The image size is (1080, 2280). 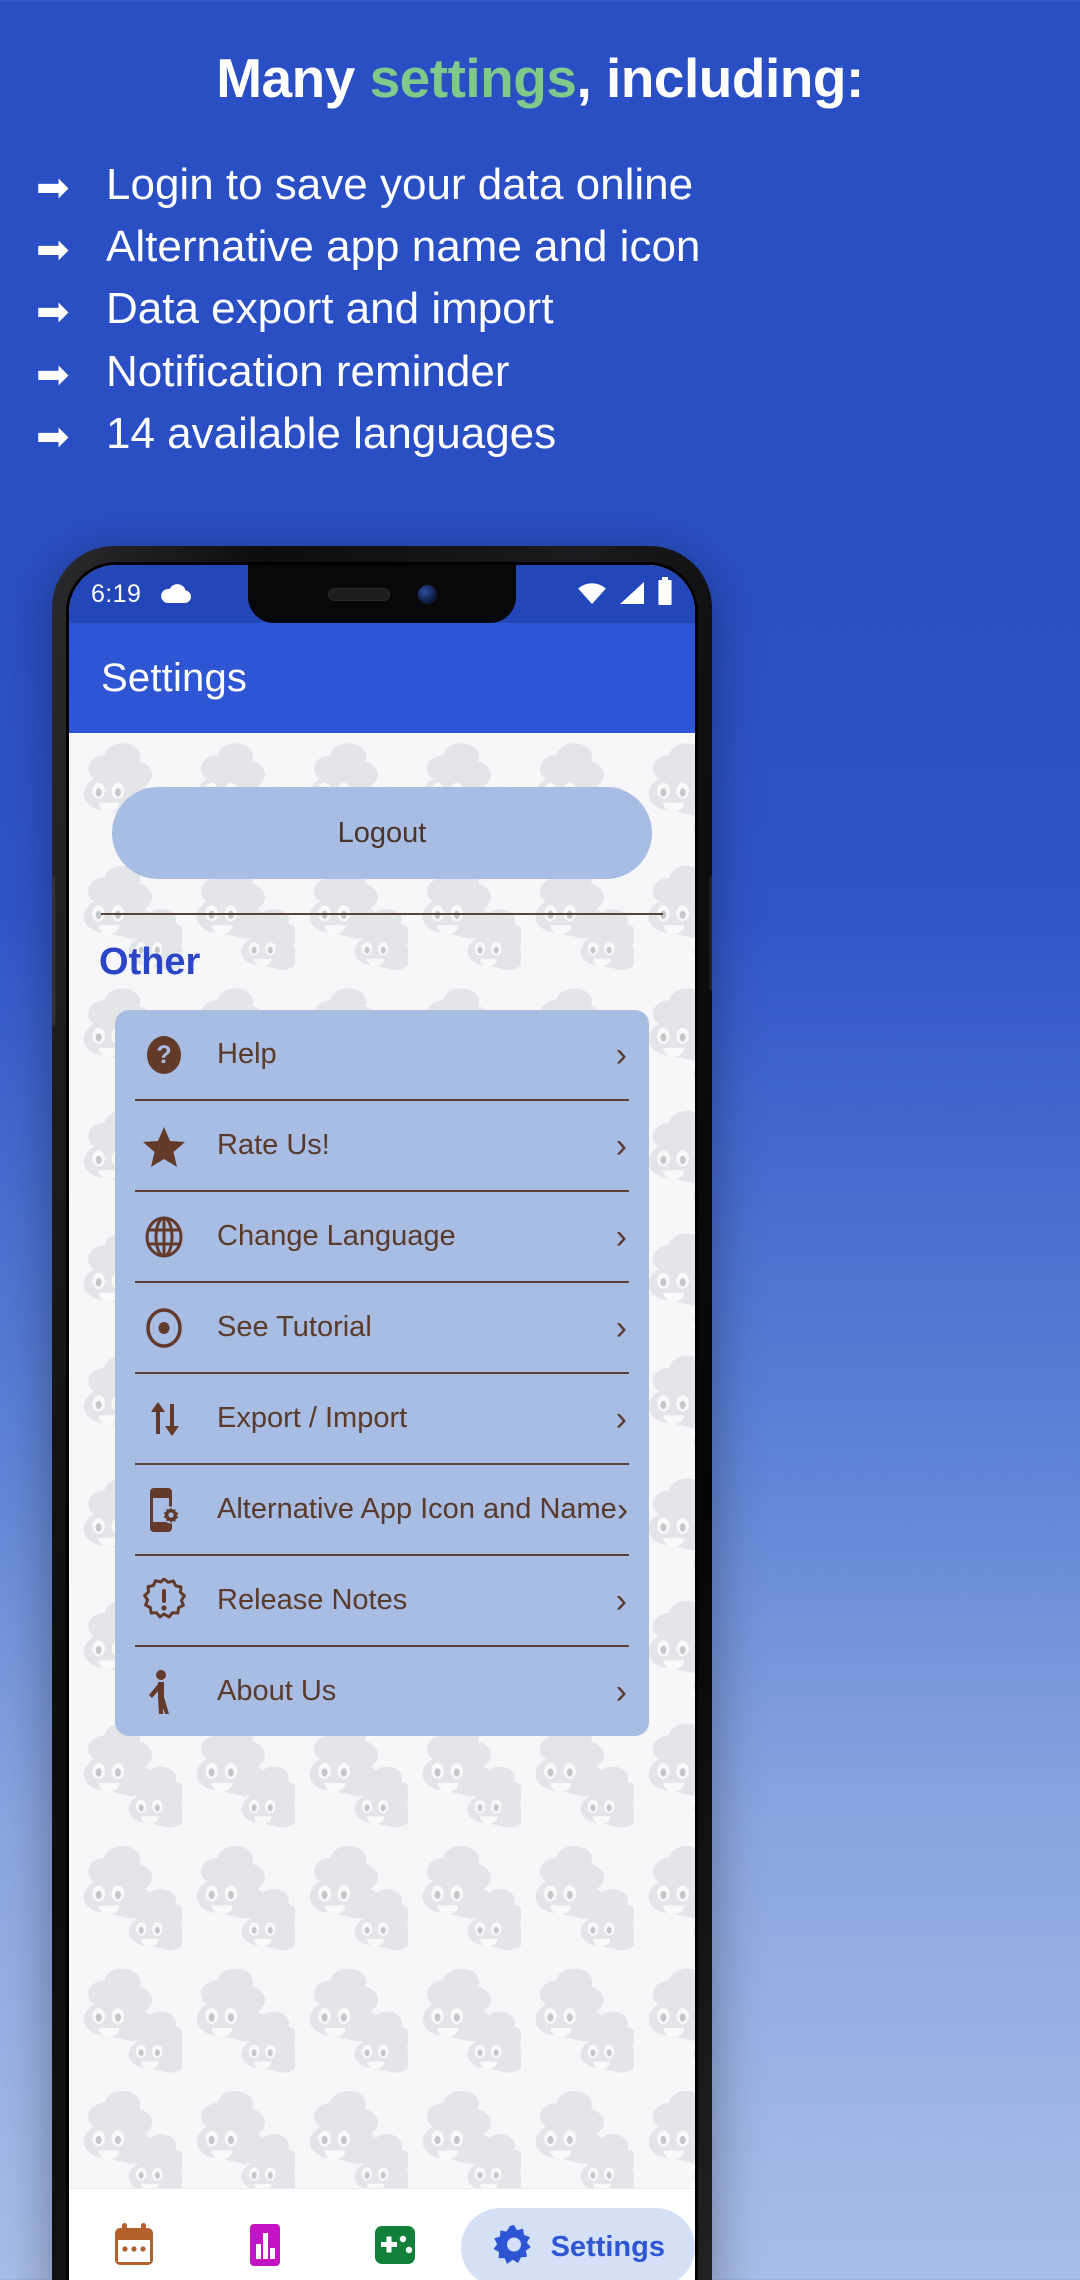 What do you see at coordinates (164, 1328) in the screenshot?
I see `target-dot-icon` at bounding box center [164, 1328].